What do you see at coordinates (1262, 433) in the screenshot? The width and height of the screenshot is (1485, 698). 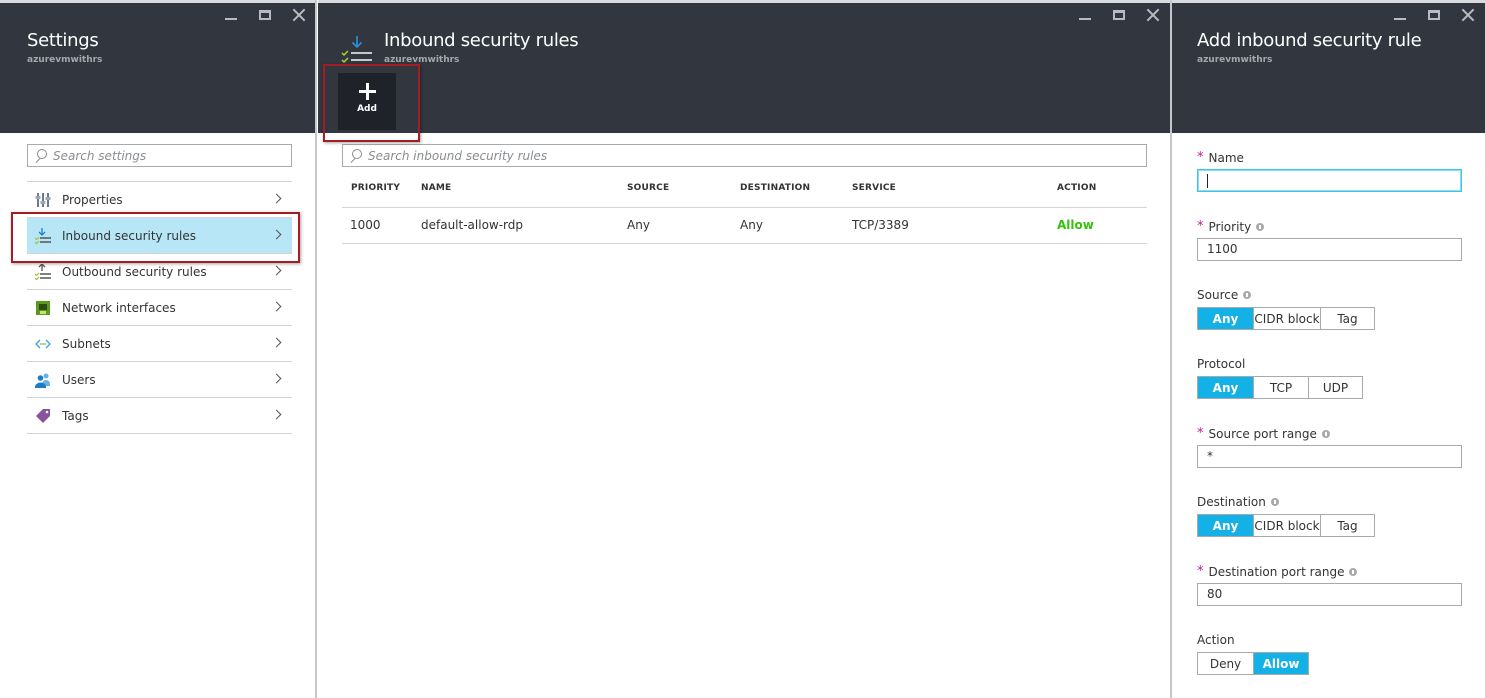 I see `source-port-label-text: Source port range` at bounding box center [1262, 433].